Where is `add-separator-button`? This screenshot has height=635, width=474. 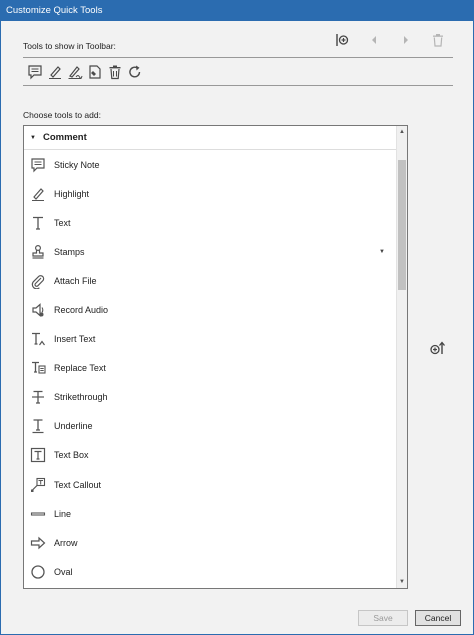 add-separator-button is located at coordinates (342, 40).